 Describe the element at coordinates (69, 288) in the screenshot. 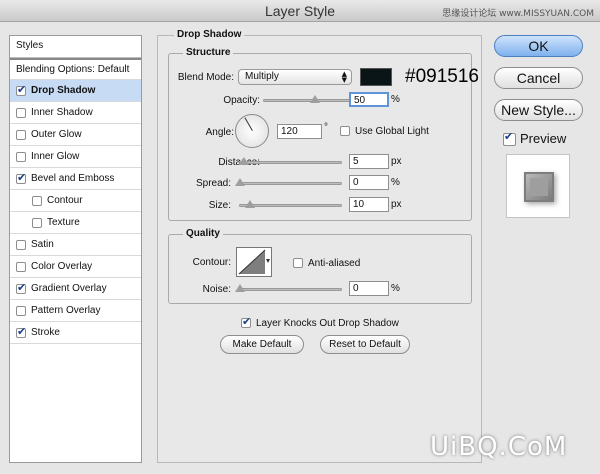

I see `style-item-label: Gradient Overlay` at that location.